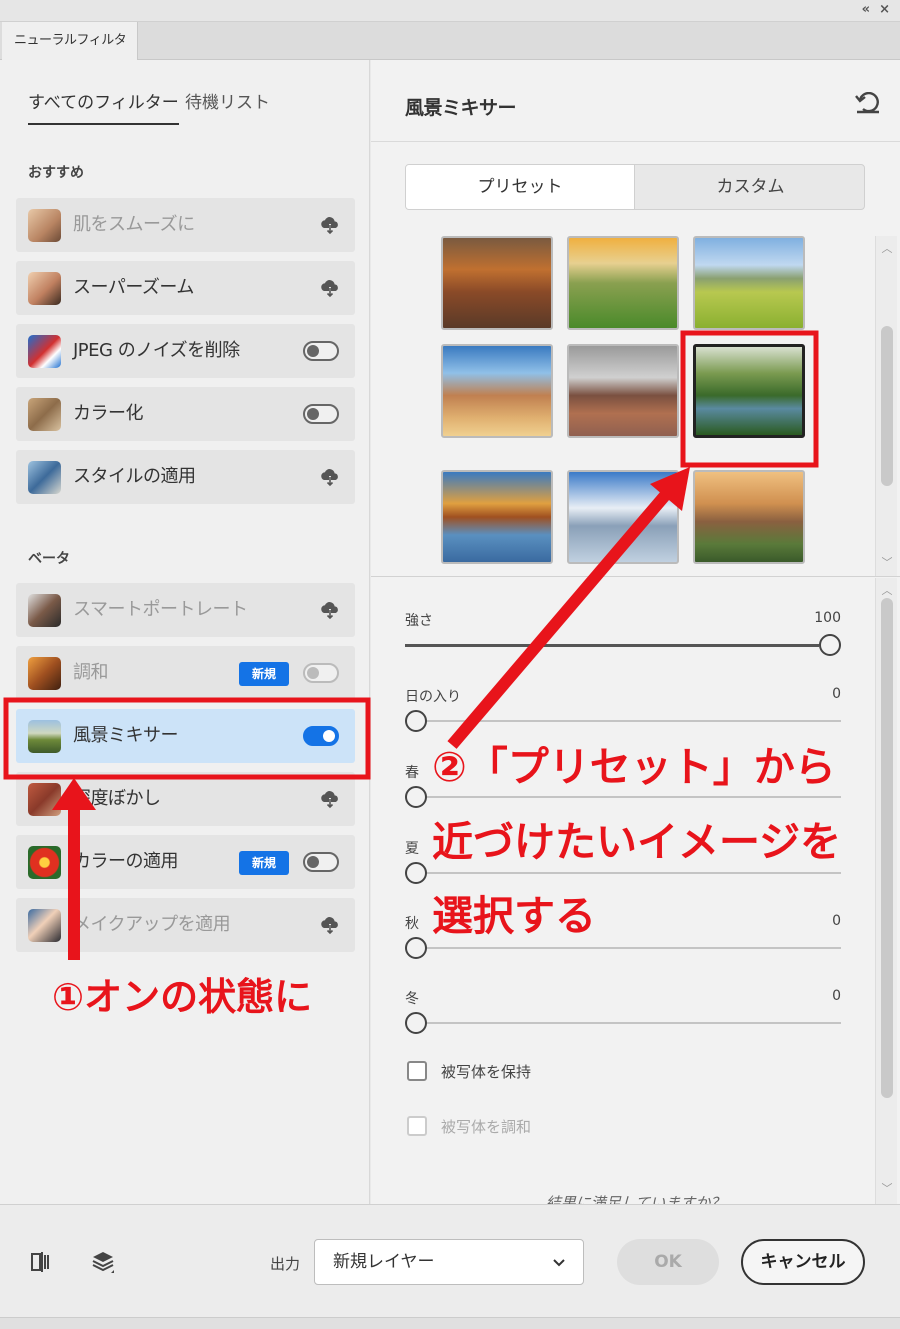  Describe the element at coordinates (285, 1264) in the screenshot. I see `output-label: 出力` at that location.